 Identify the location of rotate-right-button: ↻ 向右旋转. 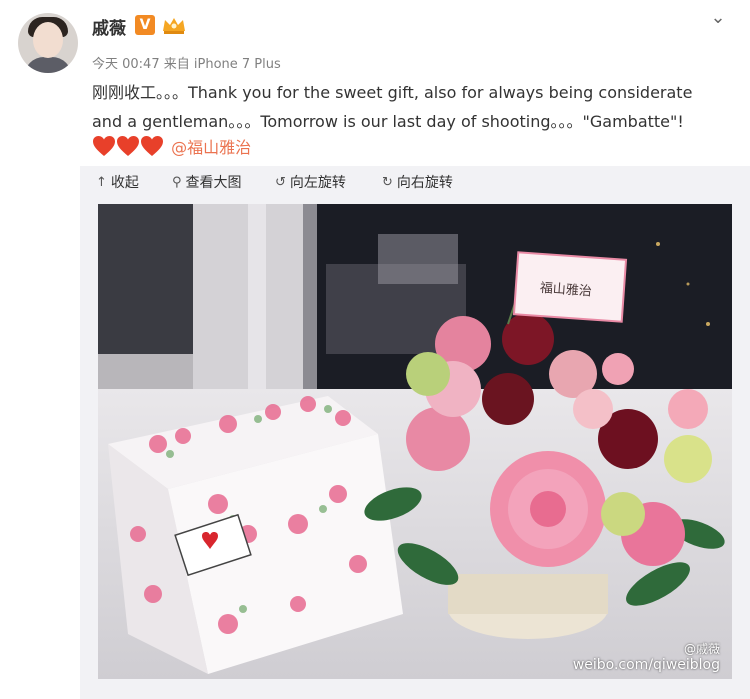
(417, 182).